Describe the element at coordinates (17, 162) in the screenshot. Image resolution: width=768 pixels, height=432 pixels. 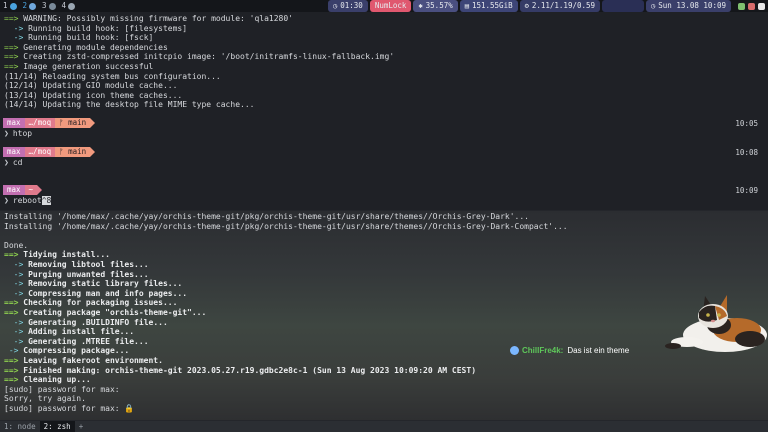
I see `command-text: cd` at that location.